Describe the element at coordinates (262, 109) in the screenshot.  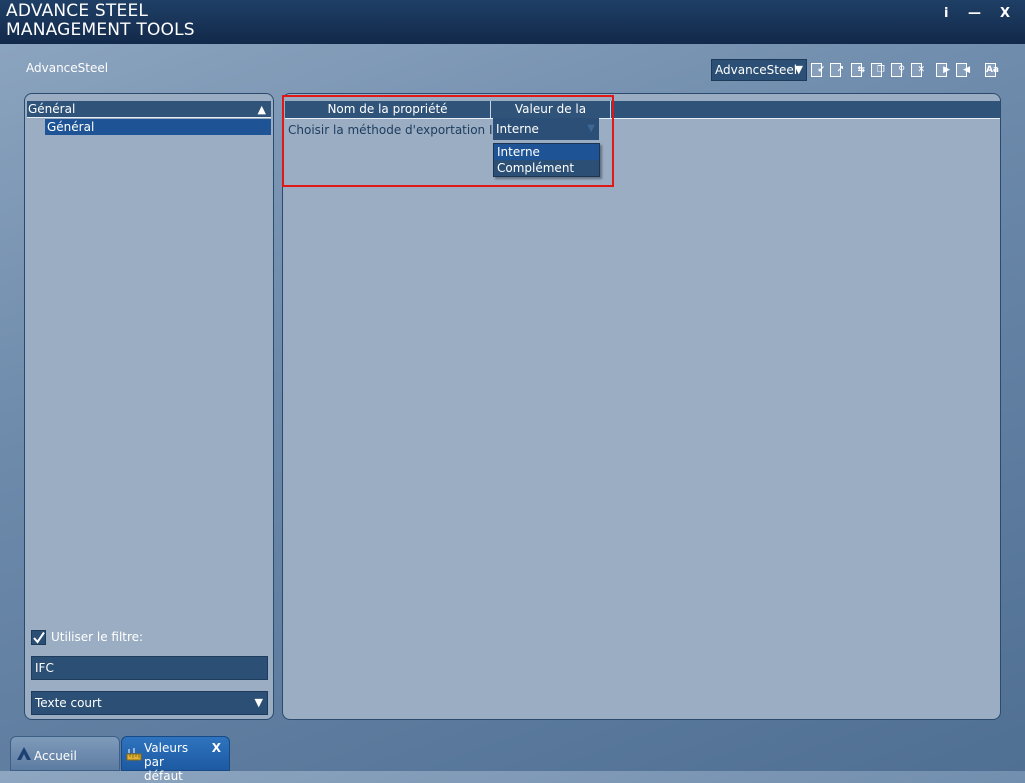
I see `collapse-icon: ▲` at that location.